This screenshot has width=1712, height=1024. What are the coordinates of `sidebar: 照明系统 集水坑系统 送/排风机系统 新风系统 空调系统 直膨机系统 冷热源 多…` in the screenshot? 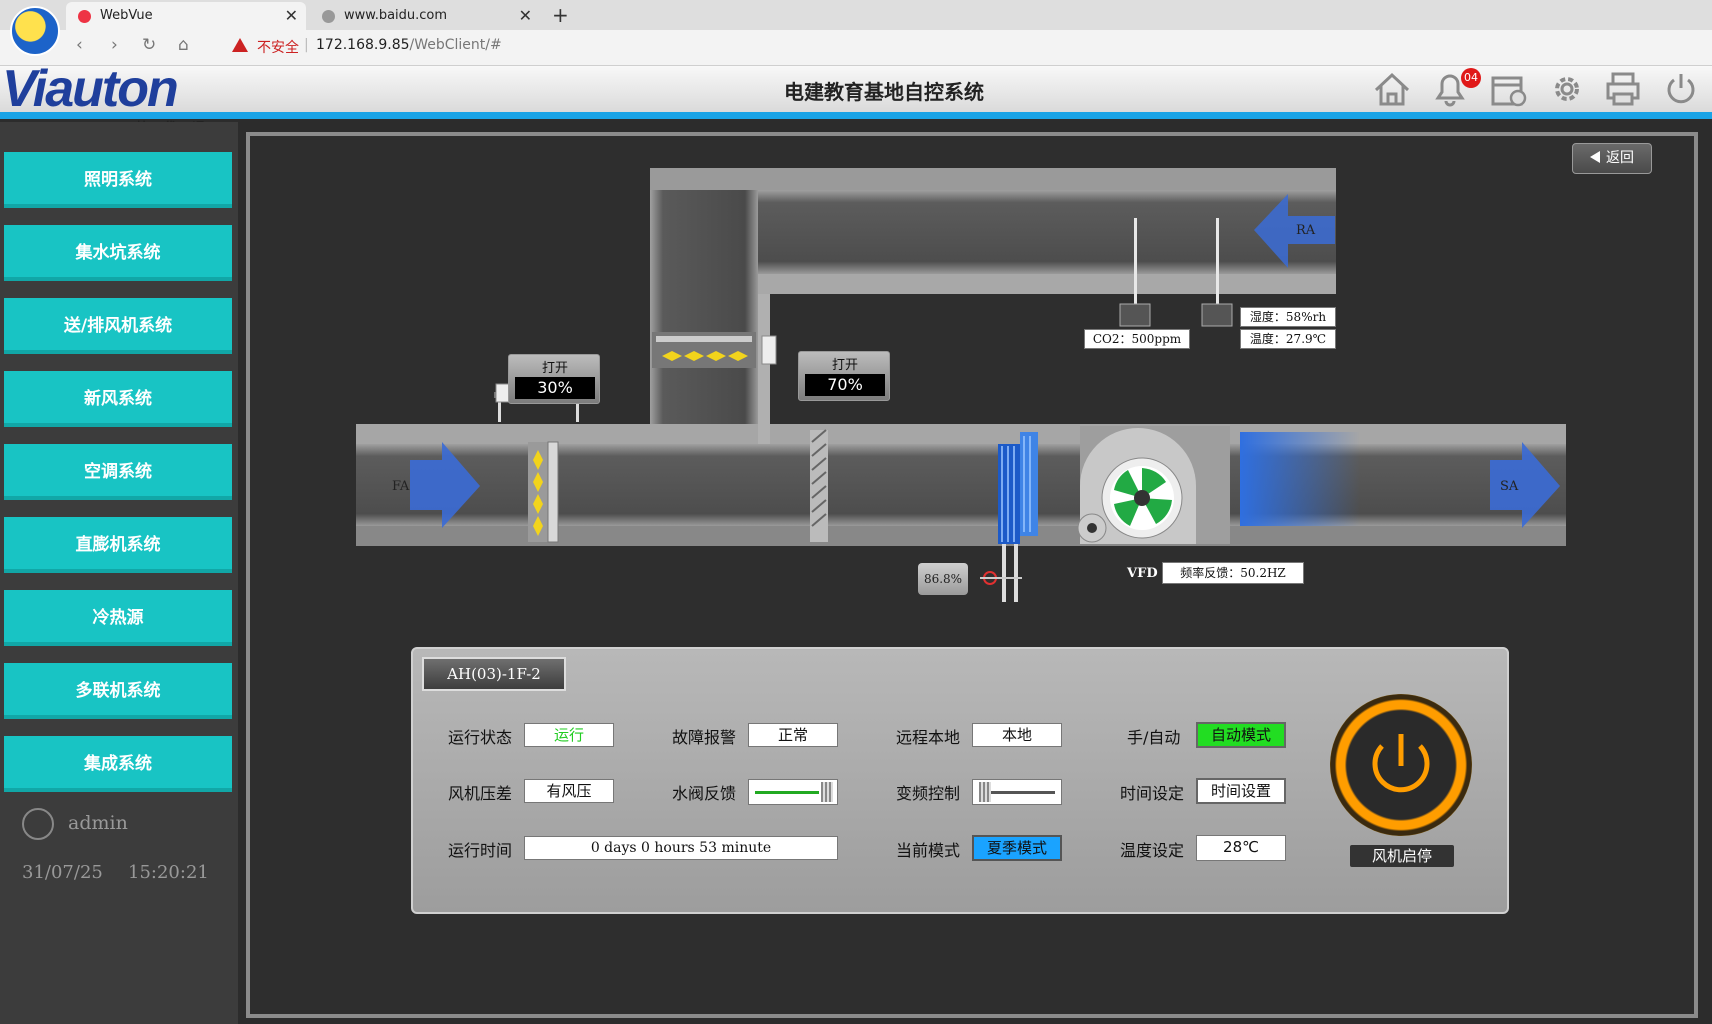 It's located at (119, 573).